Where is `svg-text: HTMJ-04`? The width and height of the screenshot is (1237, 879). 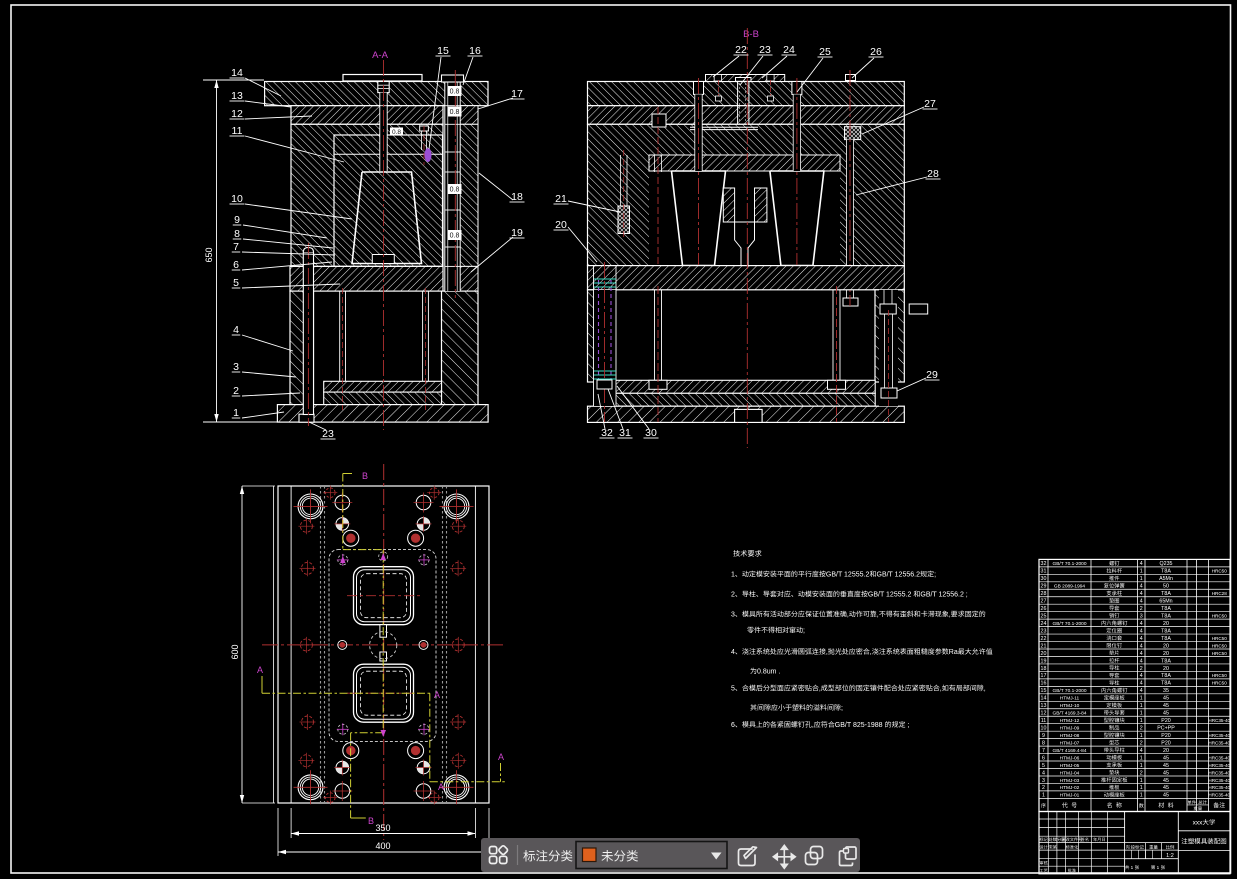 svg-text: HTMJ-04 is located at coordinates (1070, 773).